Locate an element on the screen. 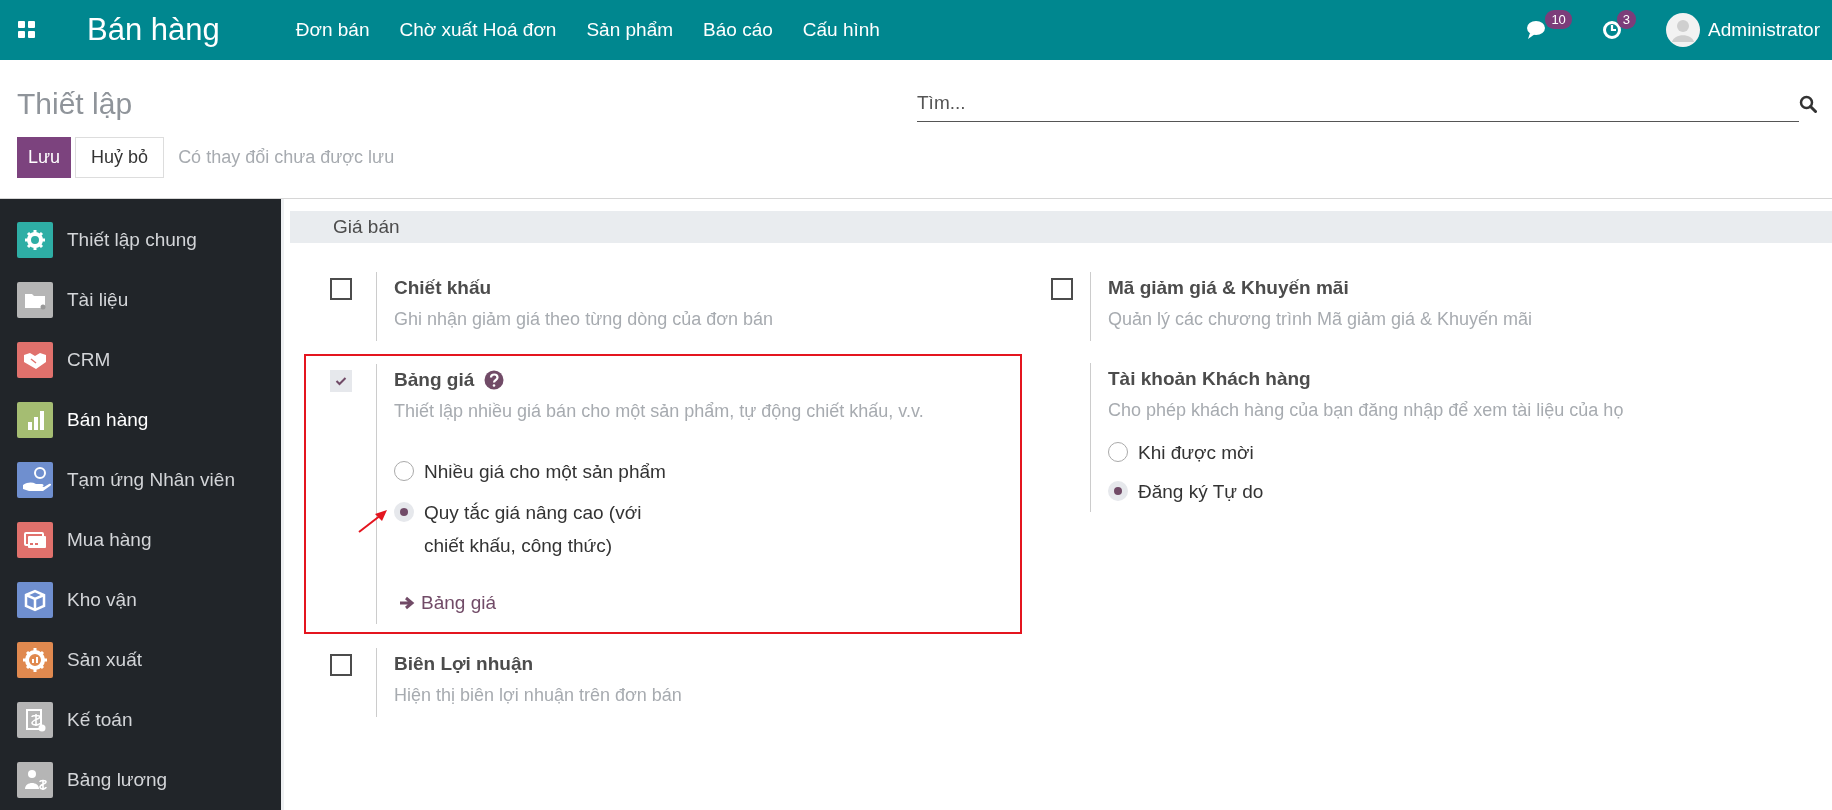  sidebar-item: Sản xuất is located at coordinates (140, 660).